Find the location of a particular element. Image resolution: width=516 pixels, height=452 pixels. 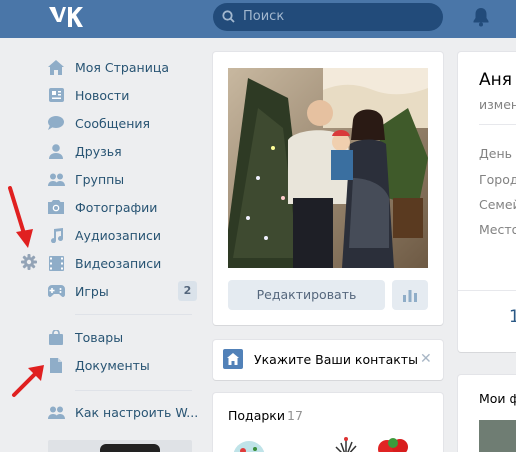

info-label-family: Семей is located at coordinates (497, 204).